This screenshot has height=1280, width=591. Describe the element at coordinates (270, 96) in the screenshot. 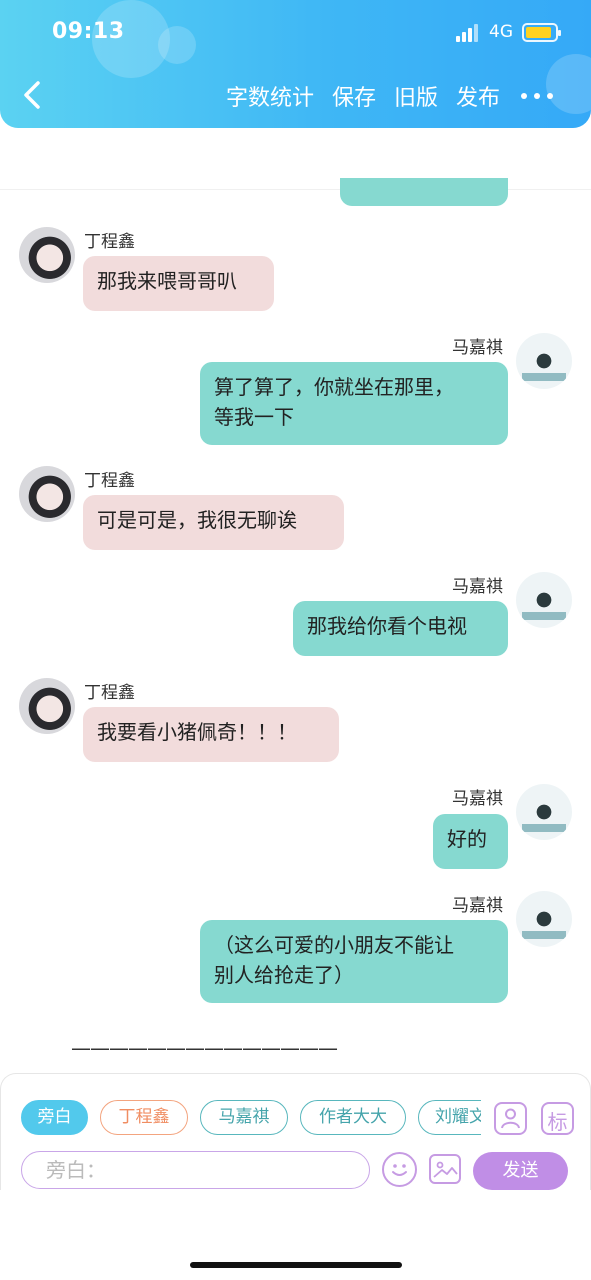

I see `word-count-button: 字数统计` at that location.